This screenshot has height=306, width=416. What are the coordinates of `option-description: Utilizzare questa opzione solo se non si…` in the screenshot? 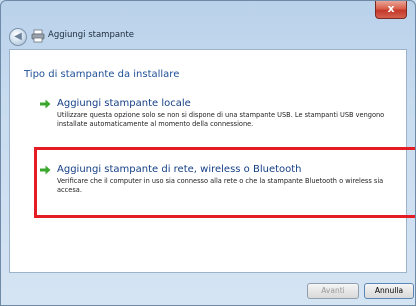 It's located at (221, 119).